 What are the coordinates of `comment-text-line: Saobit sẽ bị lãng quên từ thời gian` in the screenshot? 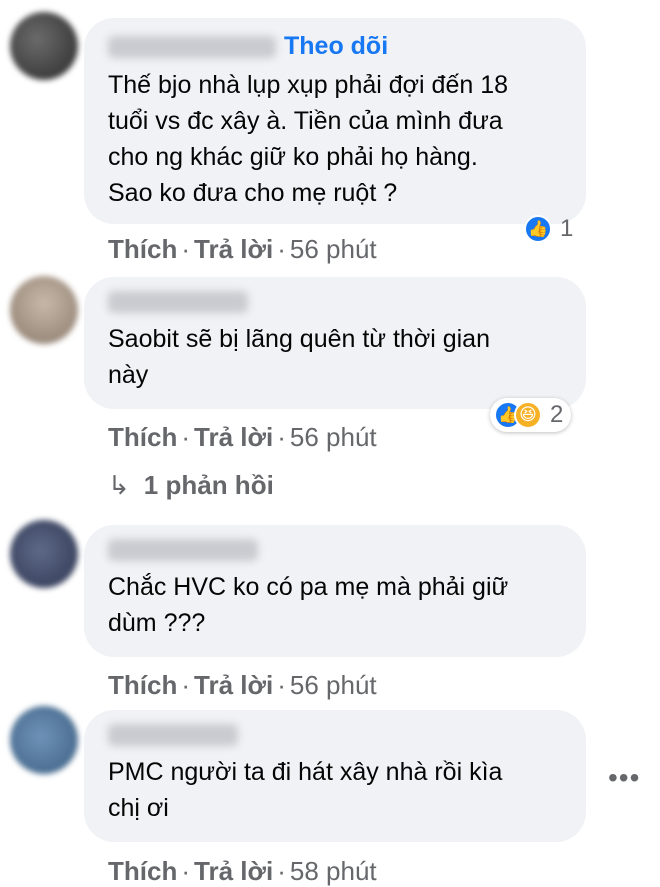 It's located at (299, 339).